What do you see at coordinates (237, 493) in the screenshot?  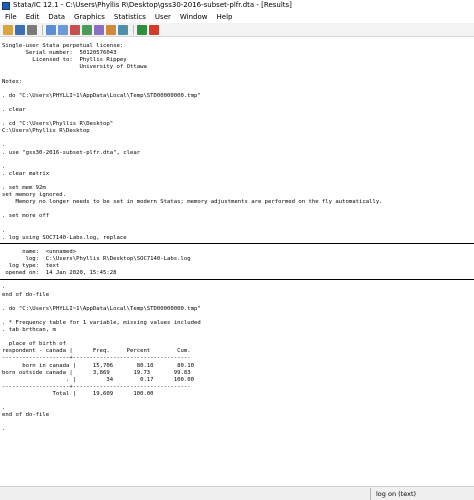 I see `status-bar: log on (text)` at bounding box center [237, 493].